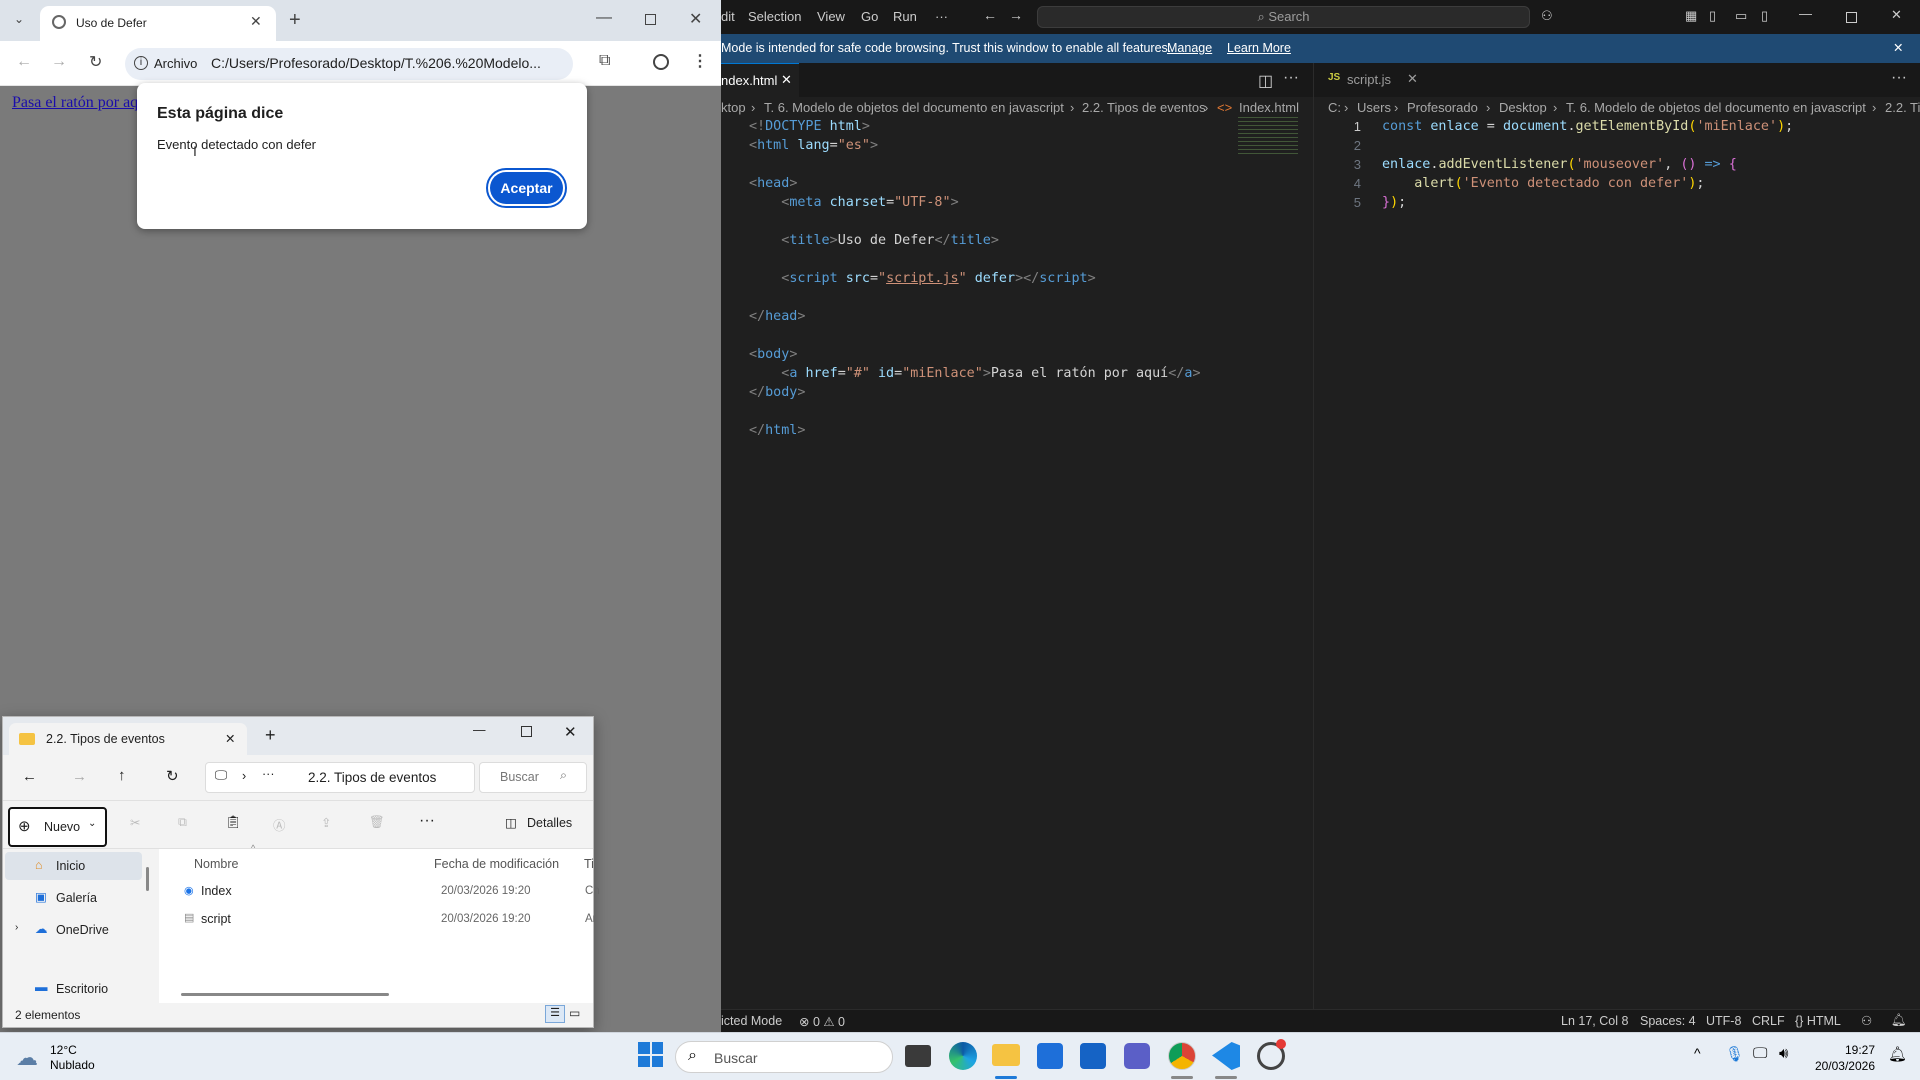  Describe the element at coordinates (57, 827) in the screenshot. I see `new-button: ⊕ Nuevo ⌄` at that location.